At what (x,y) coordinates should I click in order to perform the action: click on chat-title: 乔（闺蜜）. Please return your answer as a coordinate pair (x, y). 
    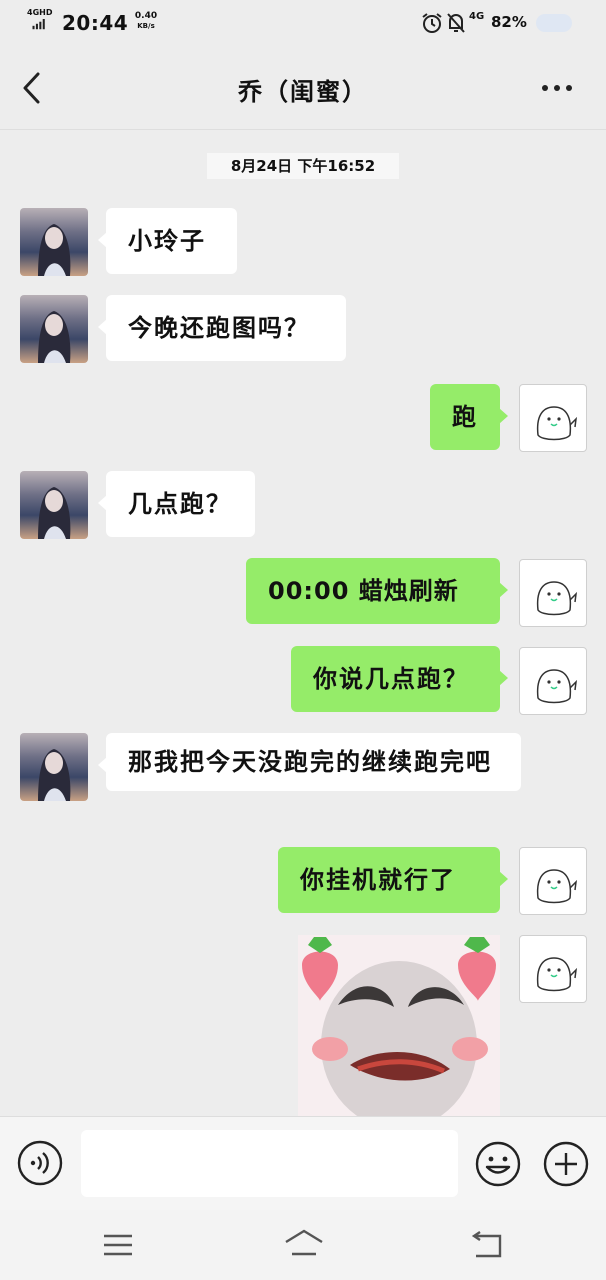
    Looking at the image, I should click on (303, 92).